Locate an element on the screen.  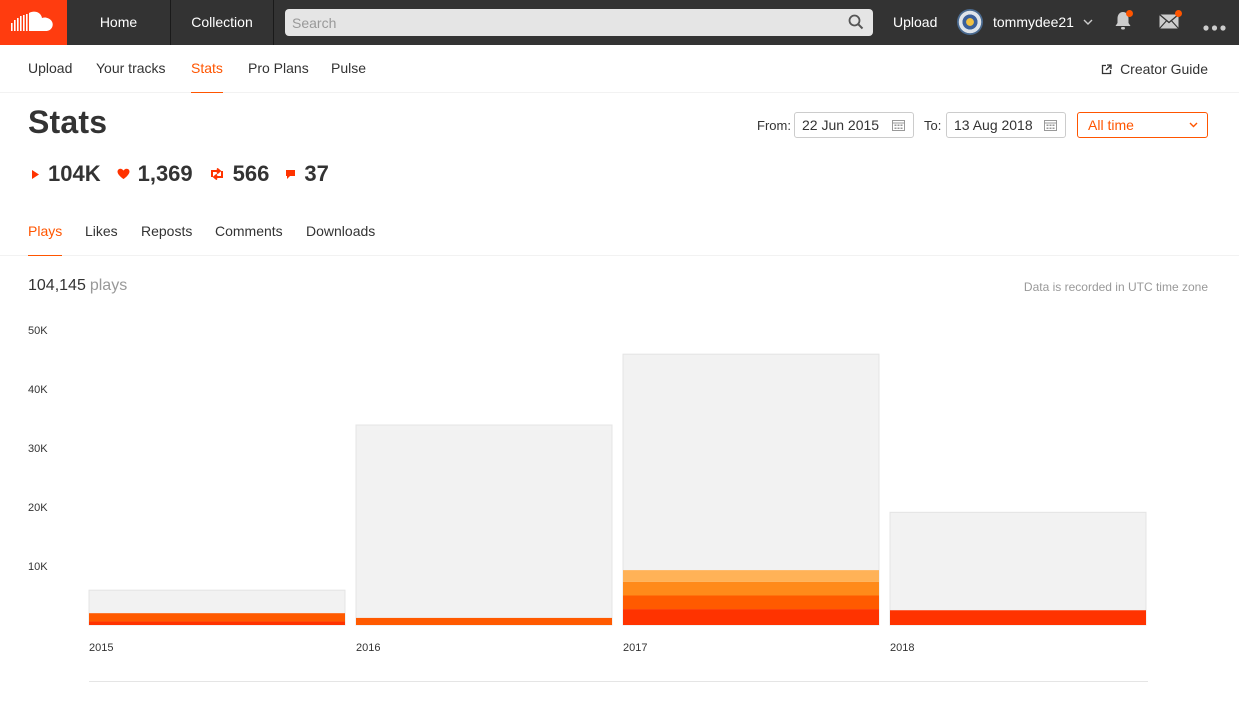
x-tick-label: 2015 is located at coordinates (101, 648).